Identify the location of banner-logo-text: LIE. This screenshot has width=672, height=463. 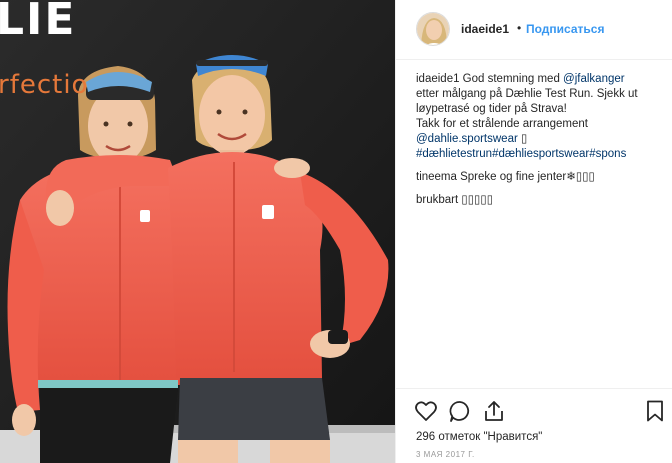
(38, 22).